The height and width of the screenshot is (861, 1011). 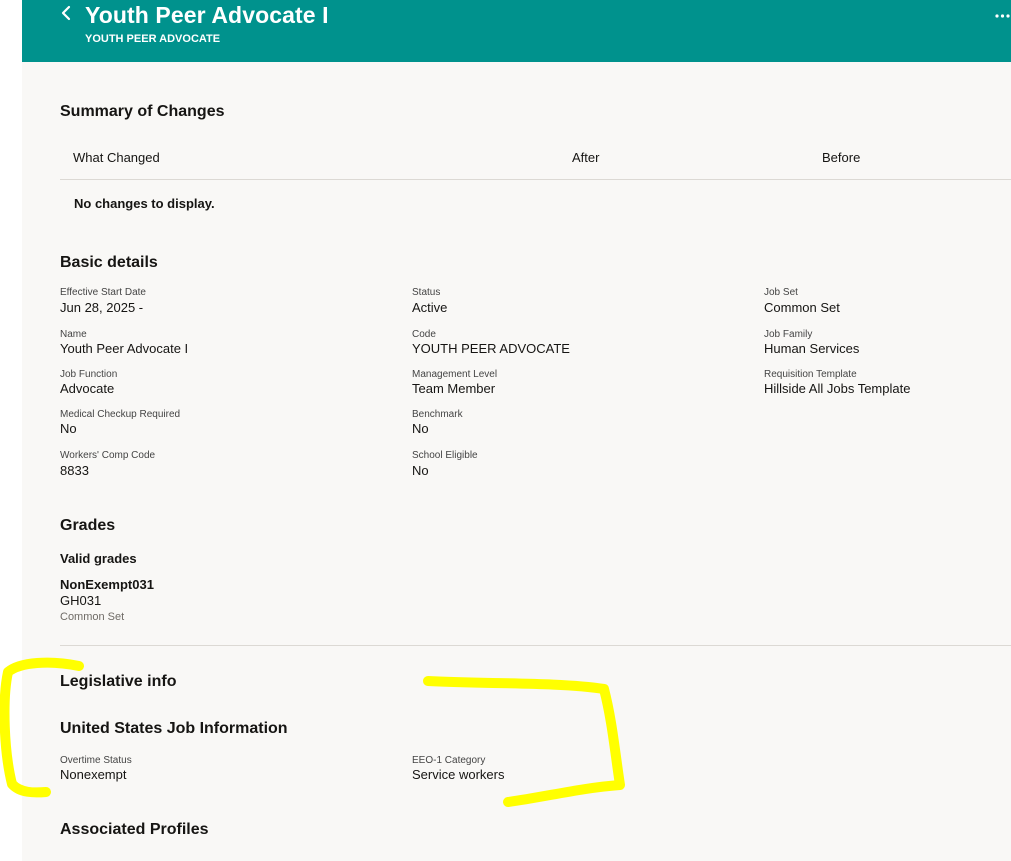 I want to click on us-job-information-heading: United States Job Information, so click(x=174, y=728).